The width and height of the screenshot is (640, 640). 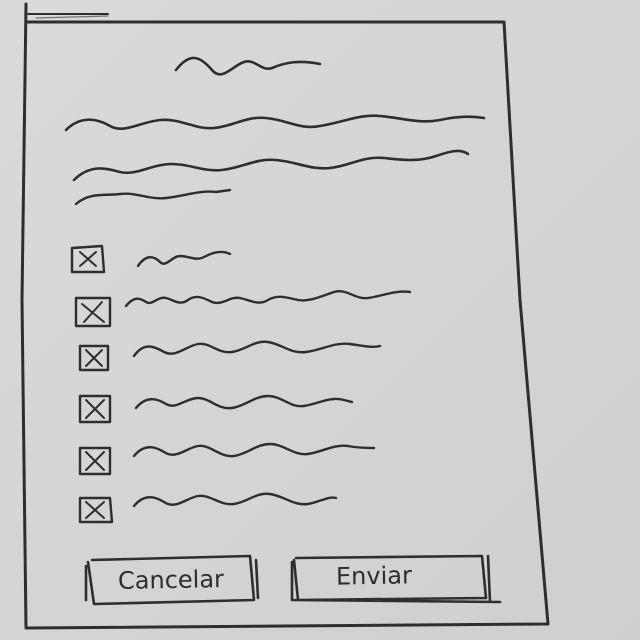 I want to click on checkbox-6-label-scribble, so click(x=235, y=500).